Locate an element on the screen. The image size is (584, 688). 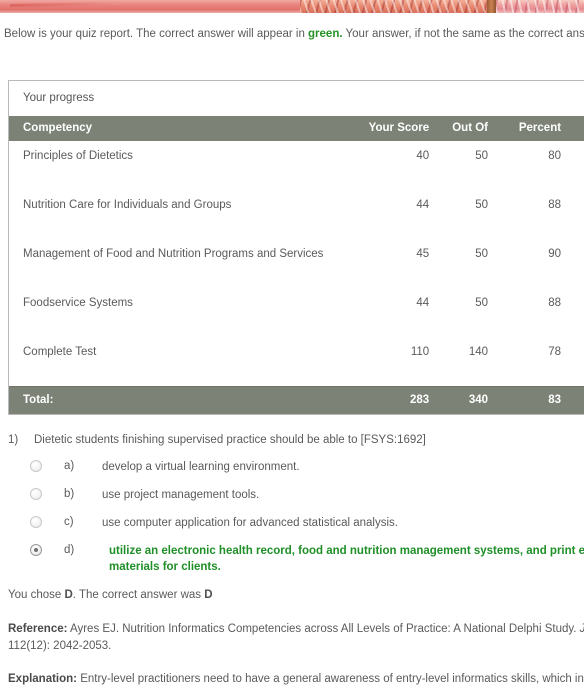
progress-panel-caption: Your progress is located at coordinates (296, 98).